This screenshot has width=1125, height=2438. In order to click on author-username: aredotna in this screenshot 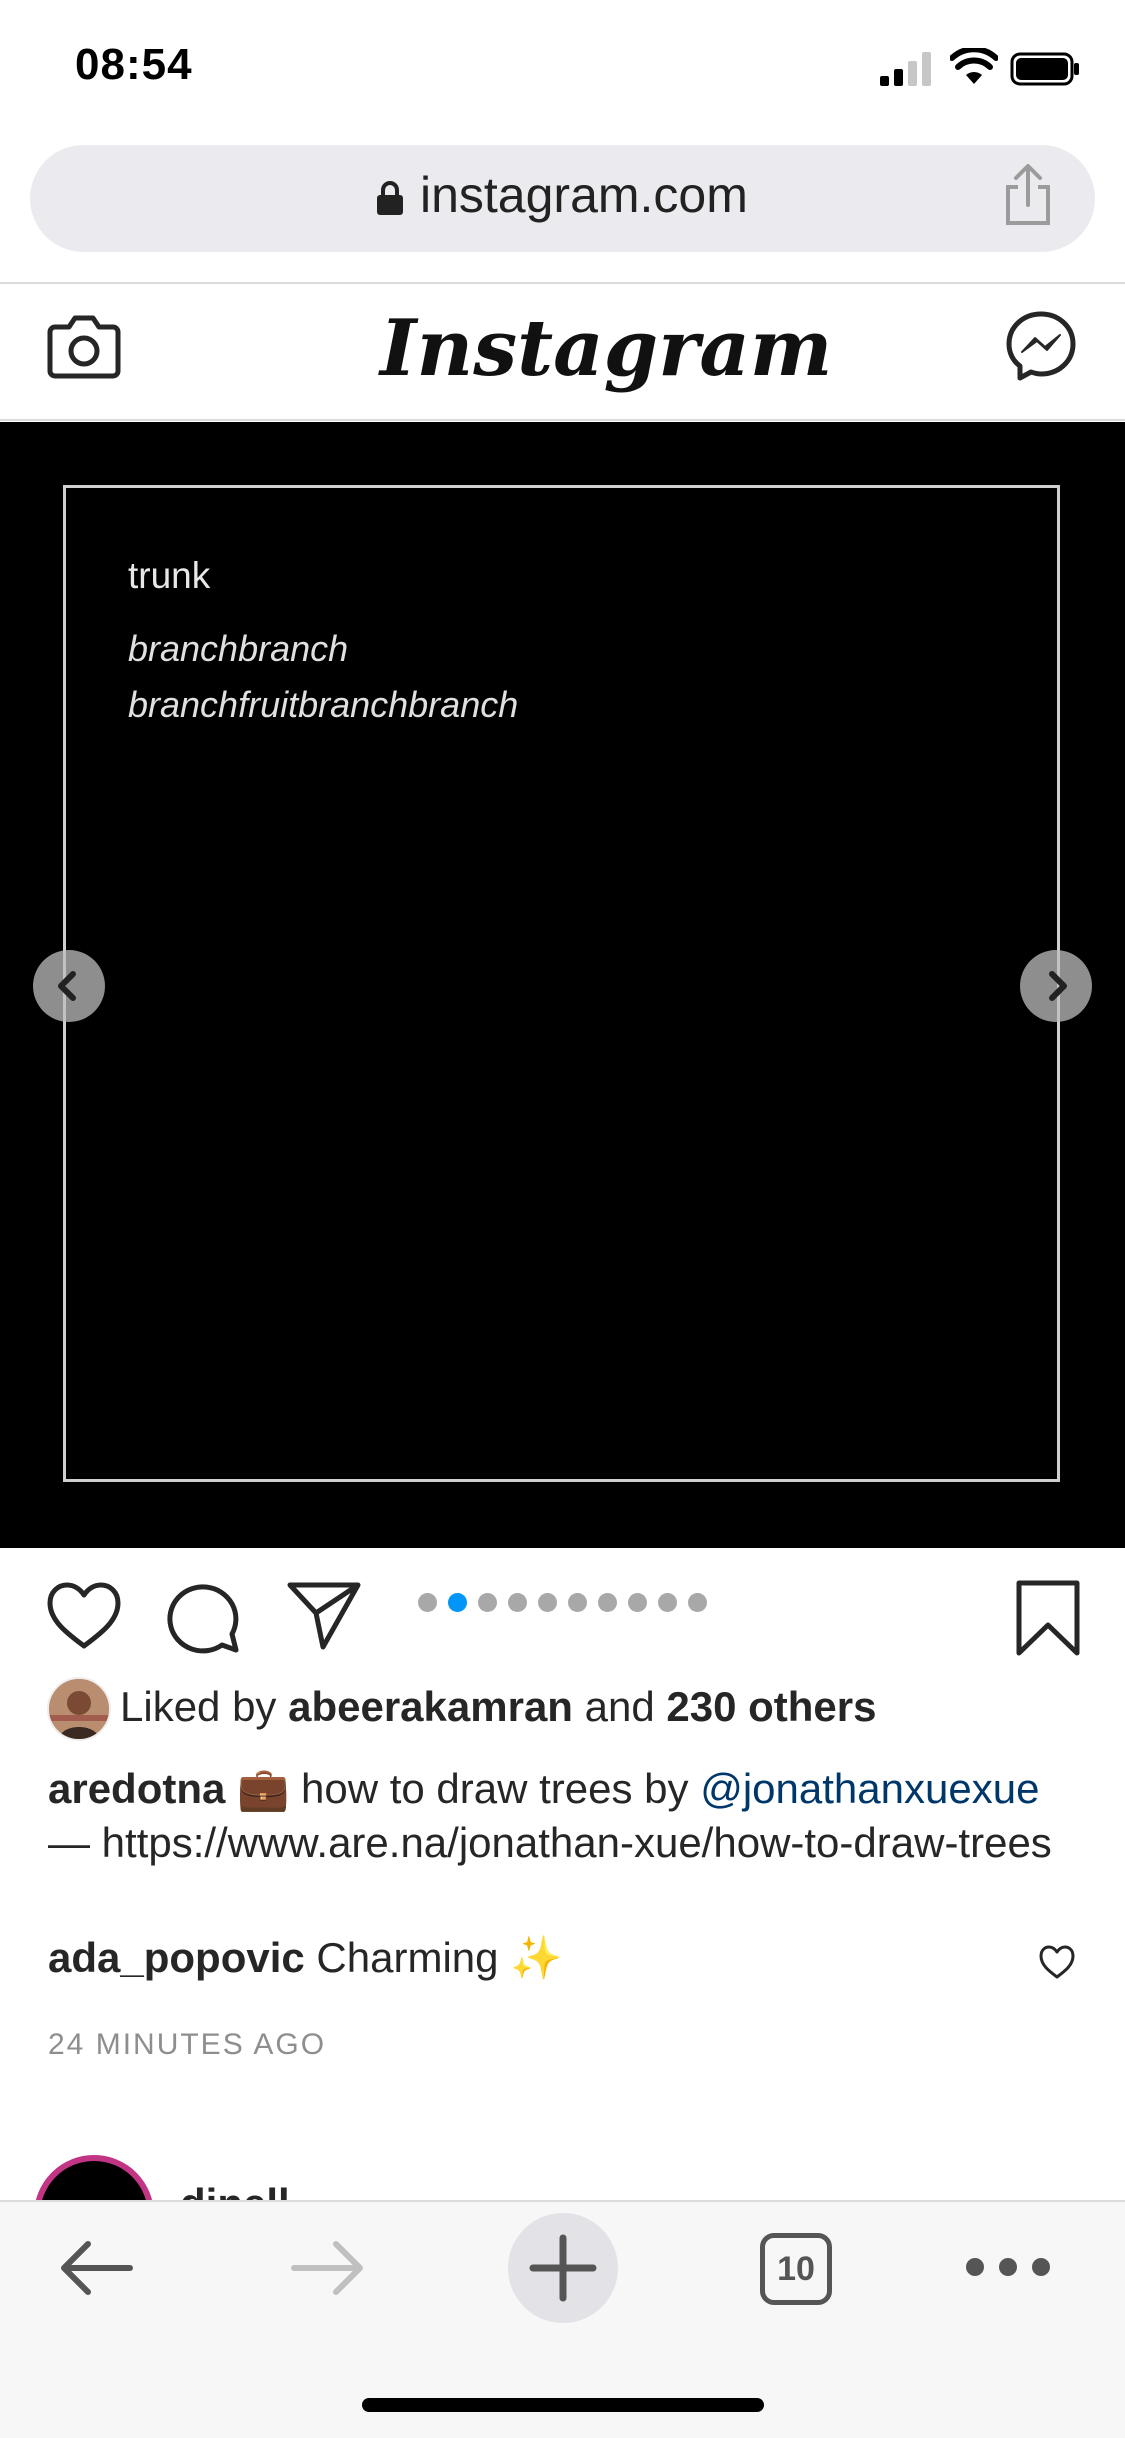, I will do `click(136, 1788)`.